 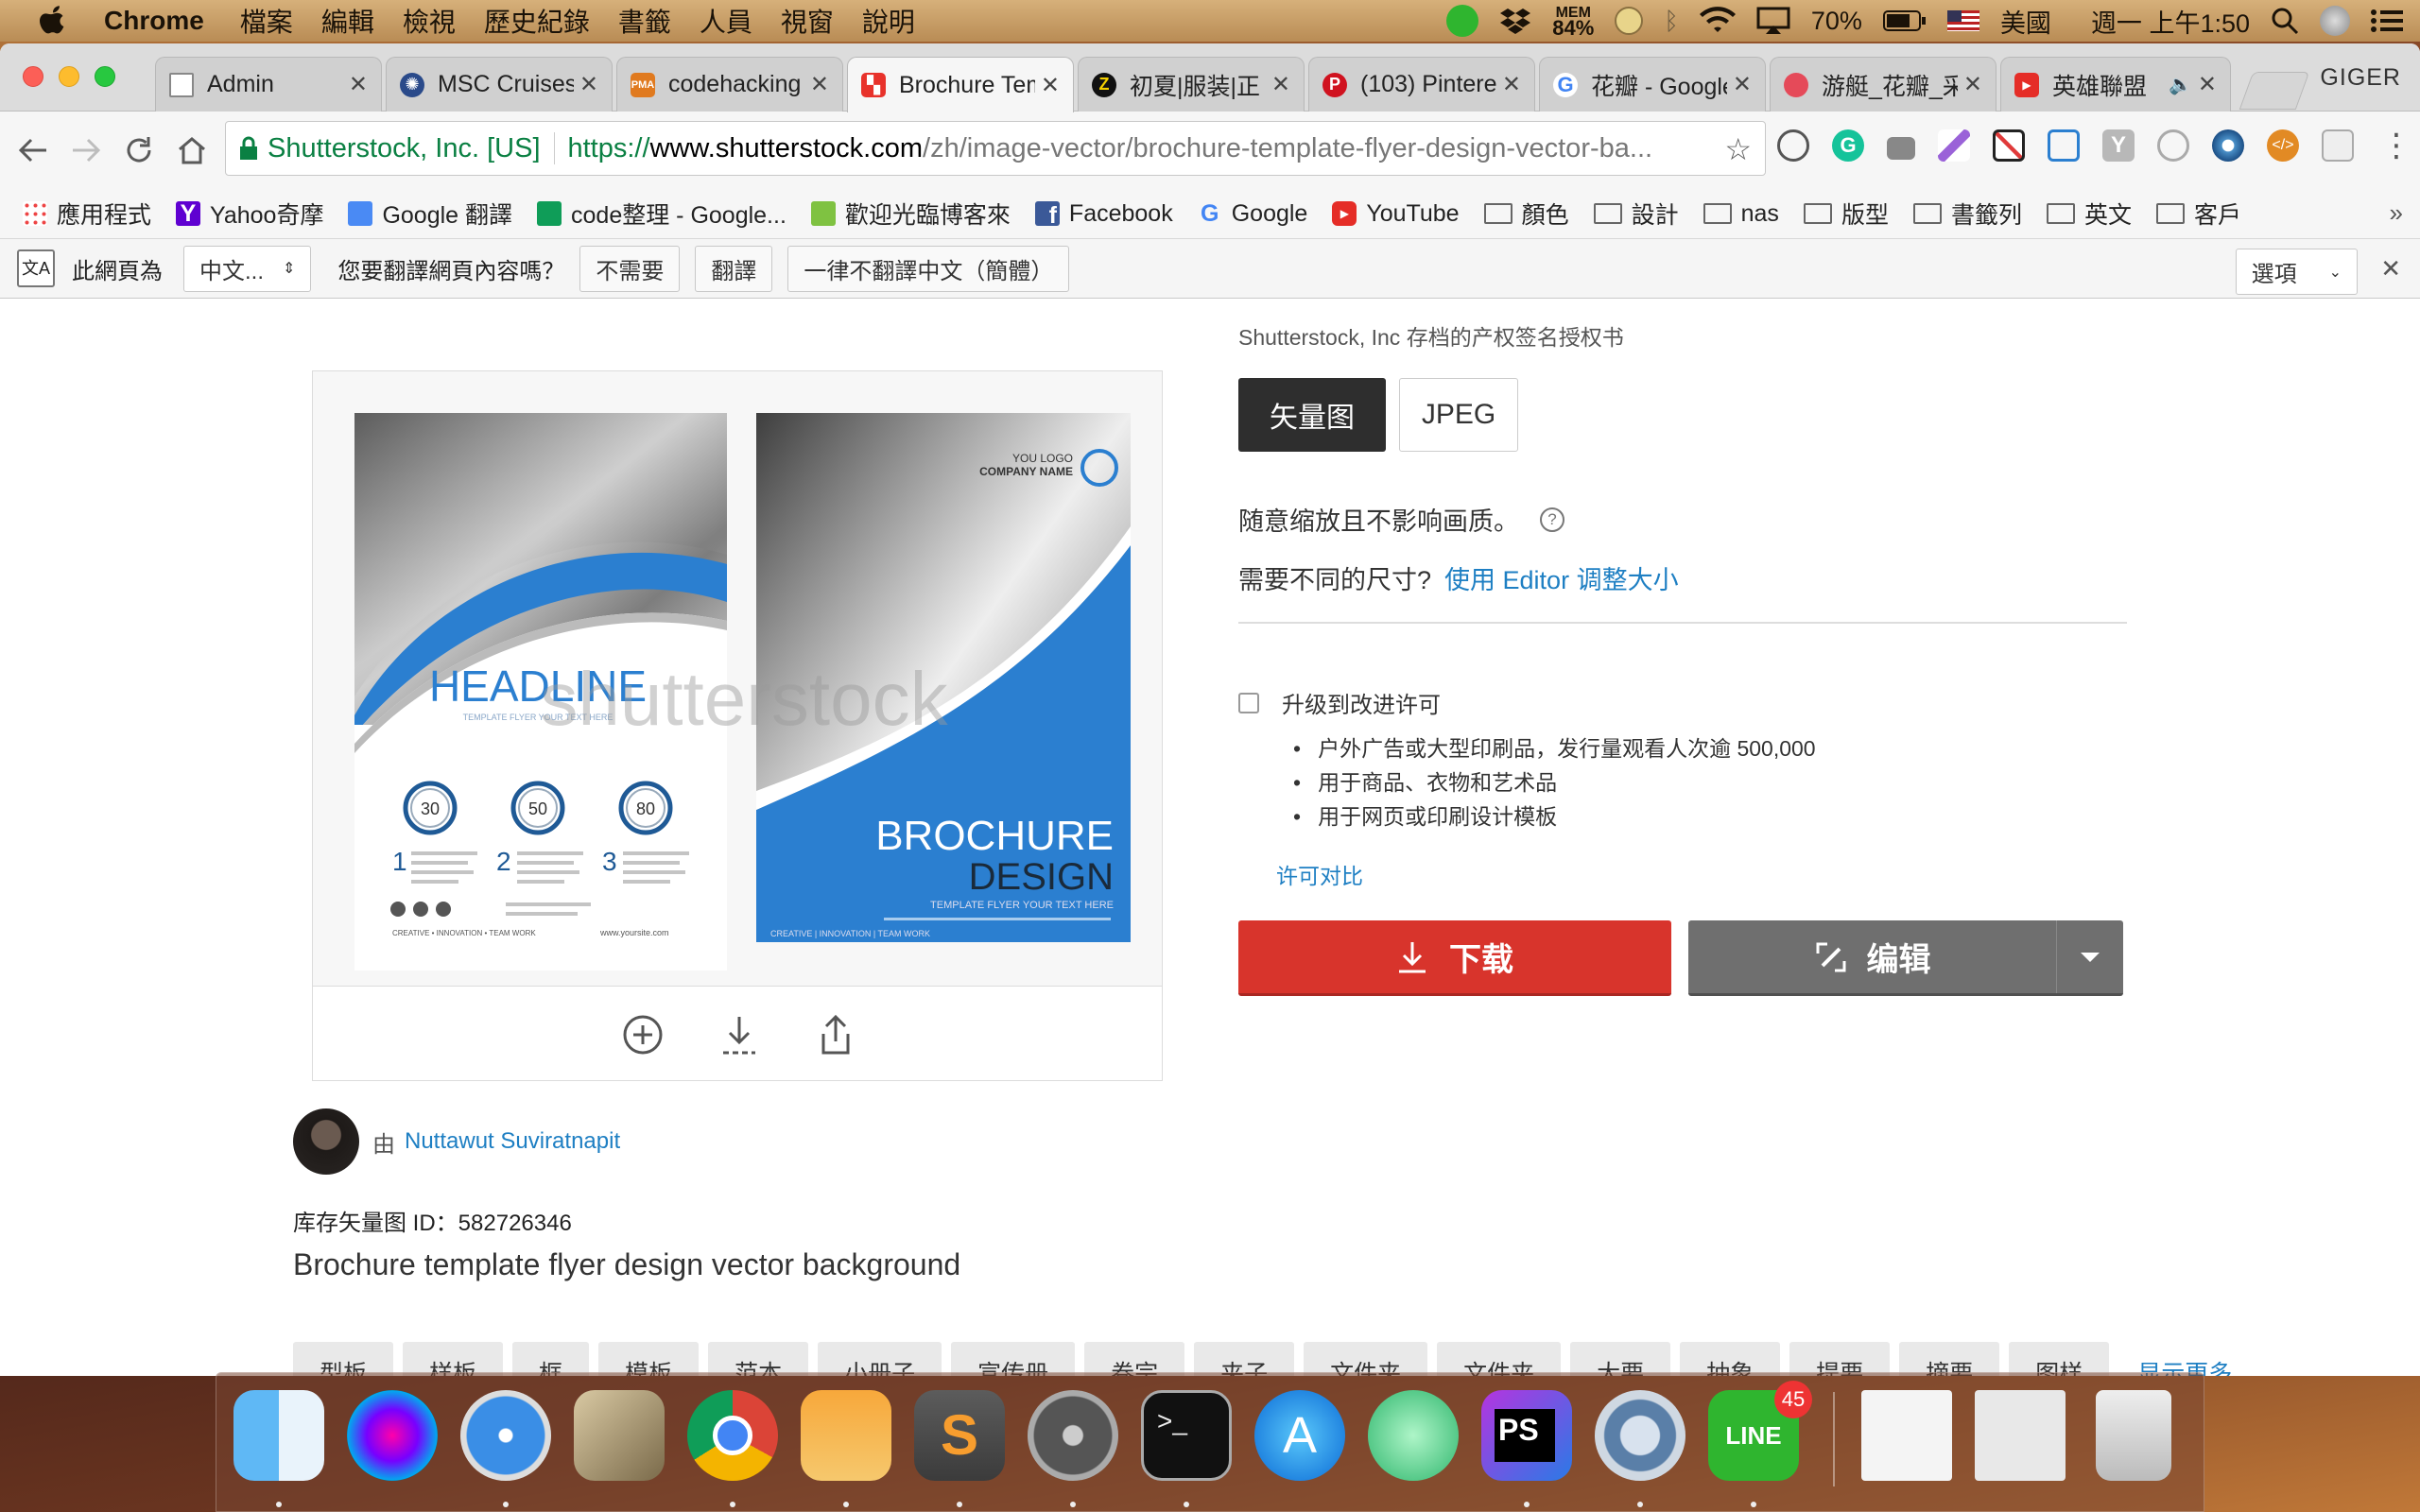 I want to click on mail-icon, so click(x=619, y=1435).